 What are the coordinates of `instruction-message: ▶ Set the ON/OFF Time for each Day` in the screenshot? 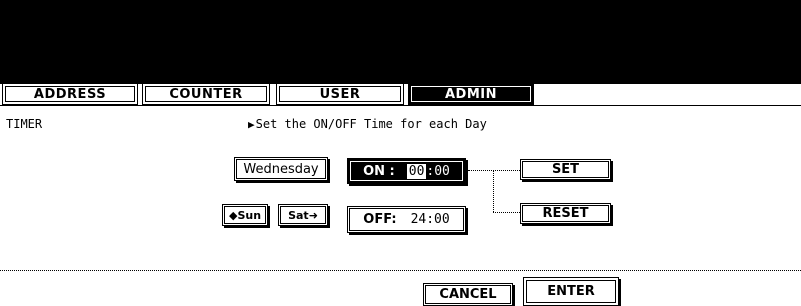 It's located at (367, 124).